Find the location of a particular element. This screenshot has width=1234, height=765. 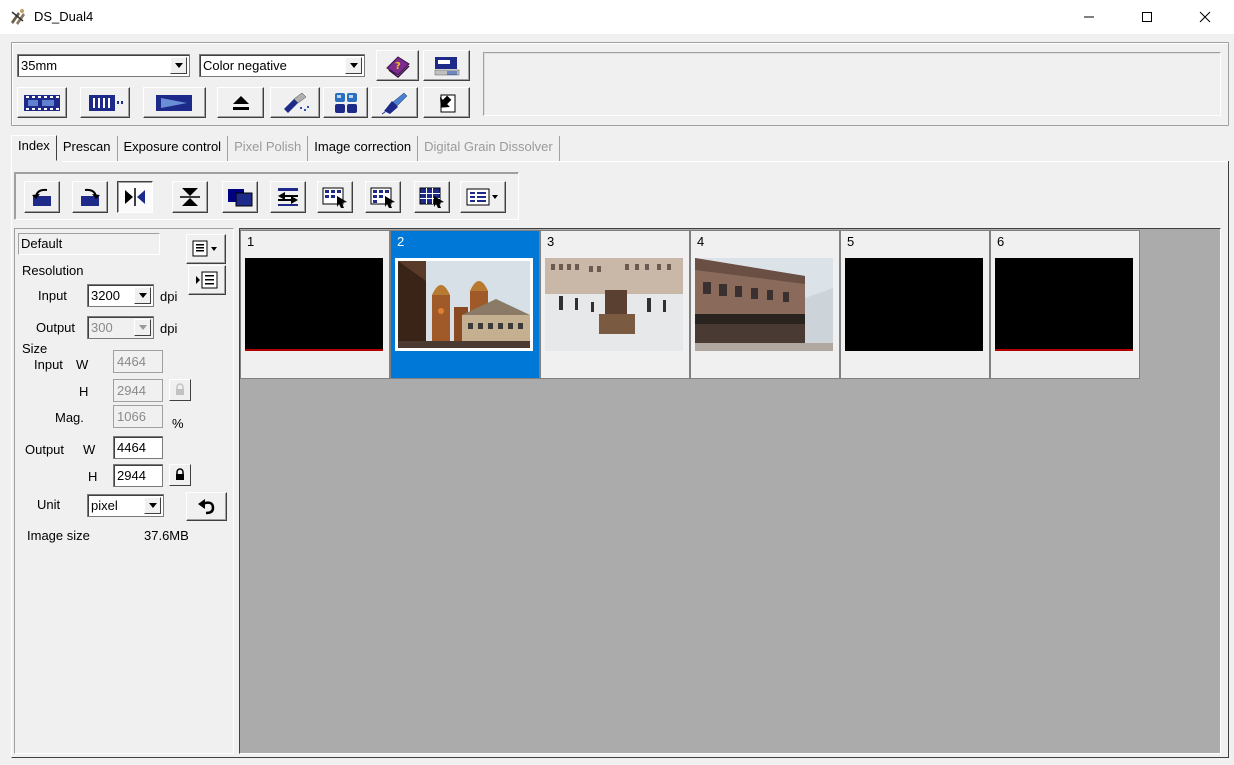

film-frame: 2 is located at coordinates (465, 304).